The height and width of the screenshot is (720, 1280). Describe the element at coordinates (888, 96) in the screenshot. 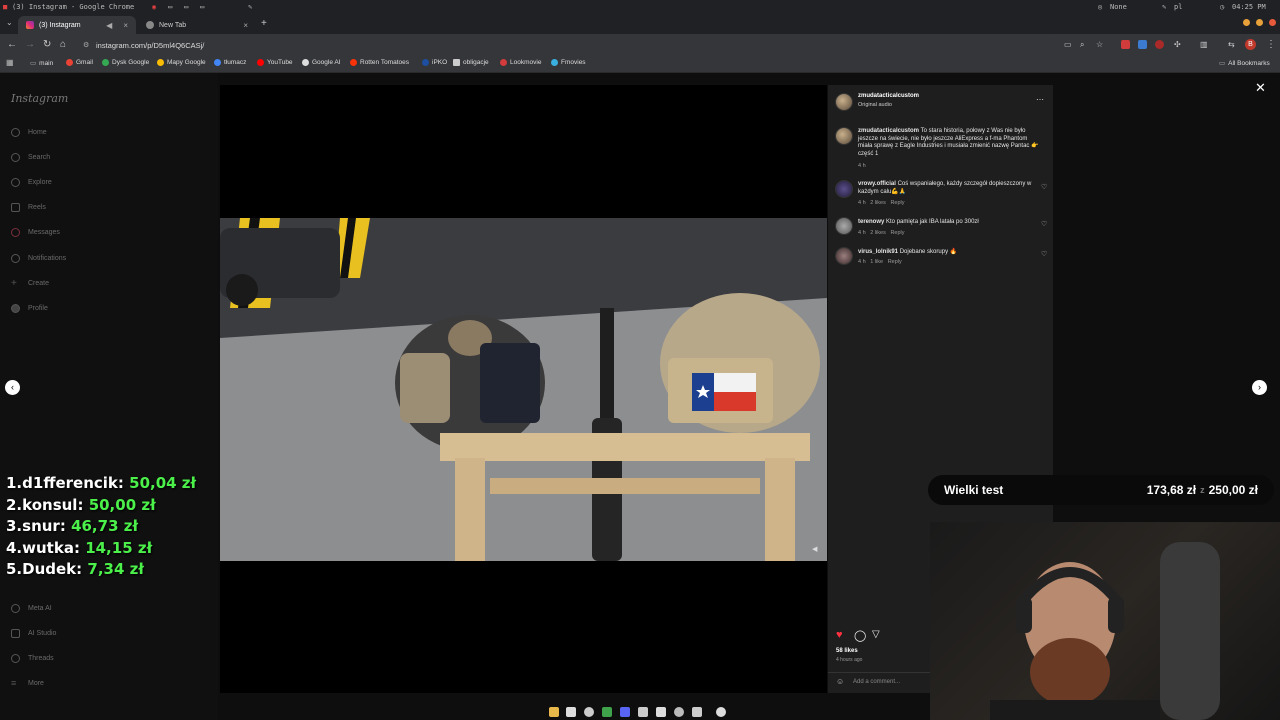

I see `author-username: zmudatacticalcustom` at that location.